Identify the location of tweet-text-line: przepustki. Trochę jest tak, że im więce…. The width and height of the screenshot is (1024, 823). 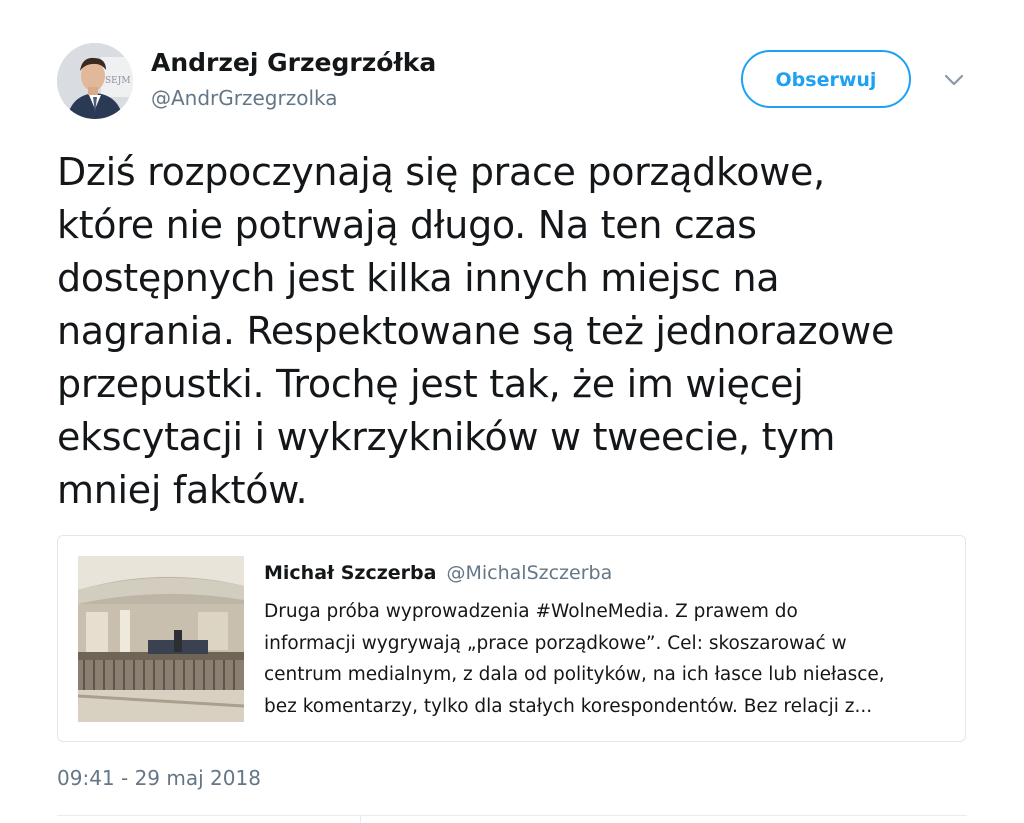
(430, 384).